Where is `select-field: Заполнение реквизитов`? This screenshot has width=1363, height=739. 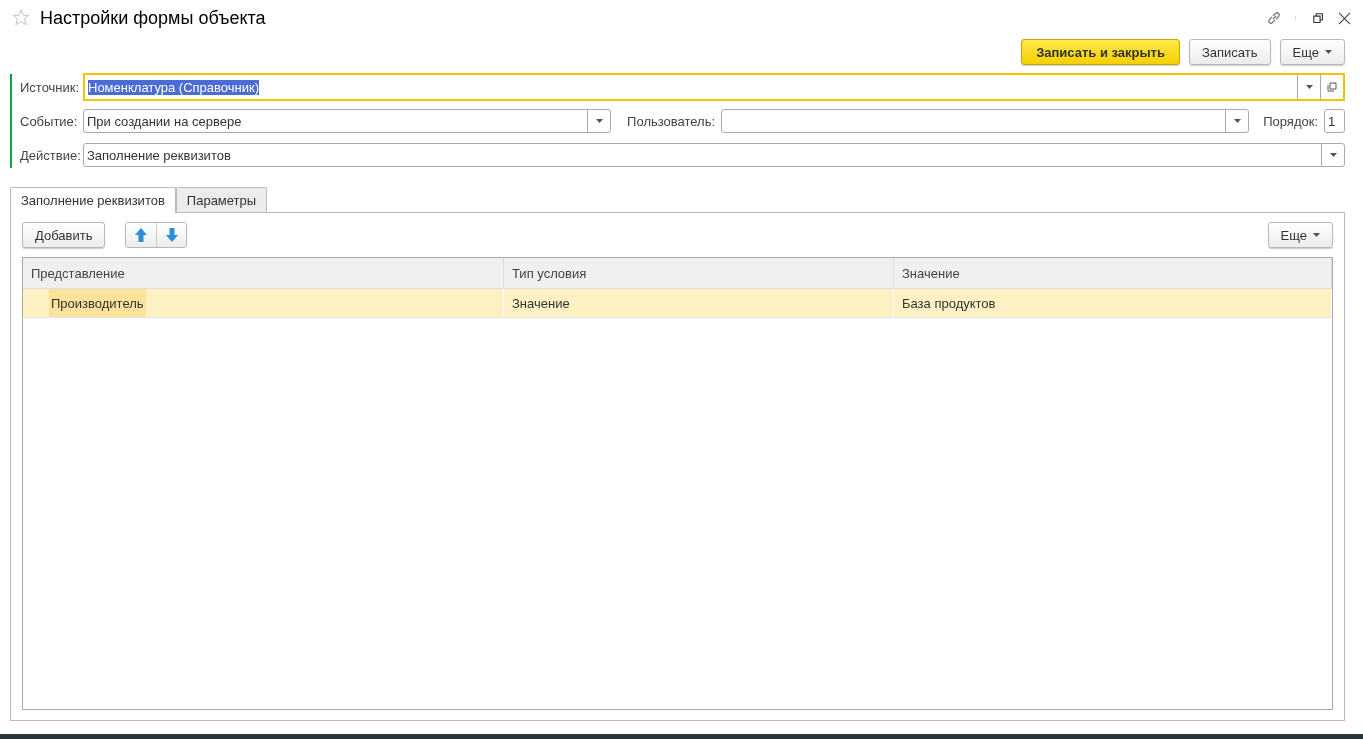
select-field: Заполнение реквизитов is located at coordinates (714, 155).